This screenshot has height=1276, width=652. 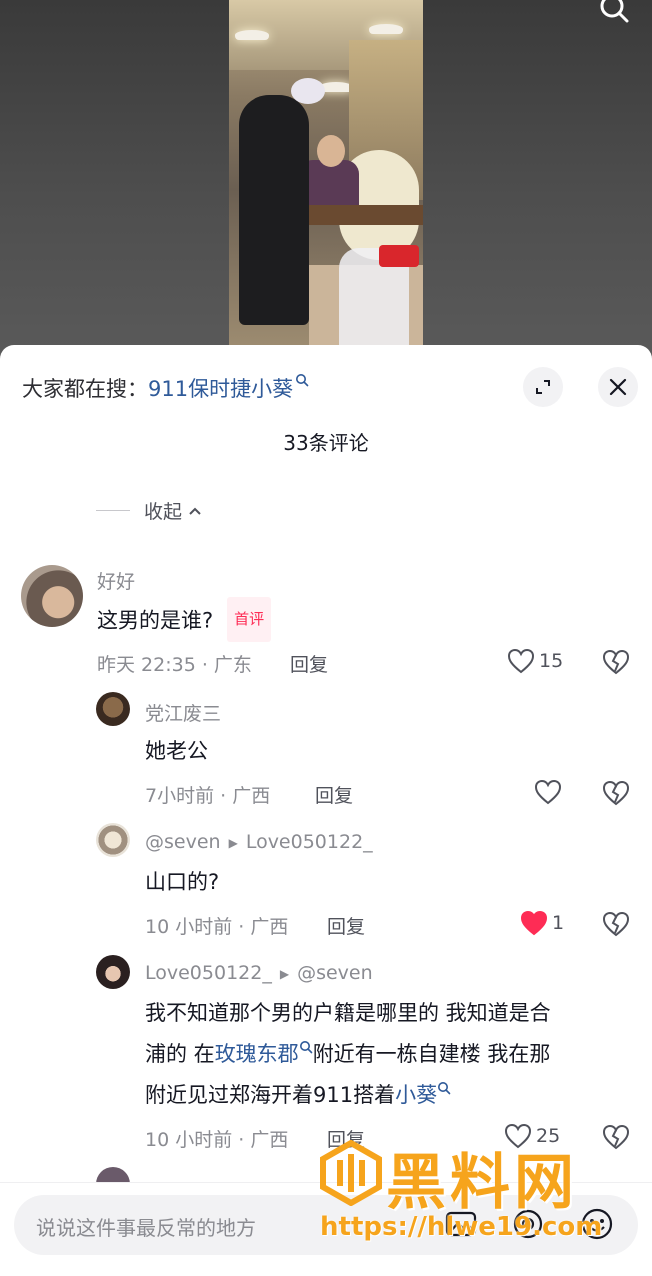 What do you see at coordinates (597, 1224) in the screenshot?
I see `emoji-icon` at bounding box center [597, 1224].